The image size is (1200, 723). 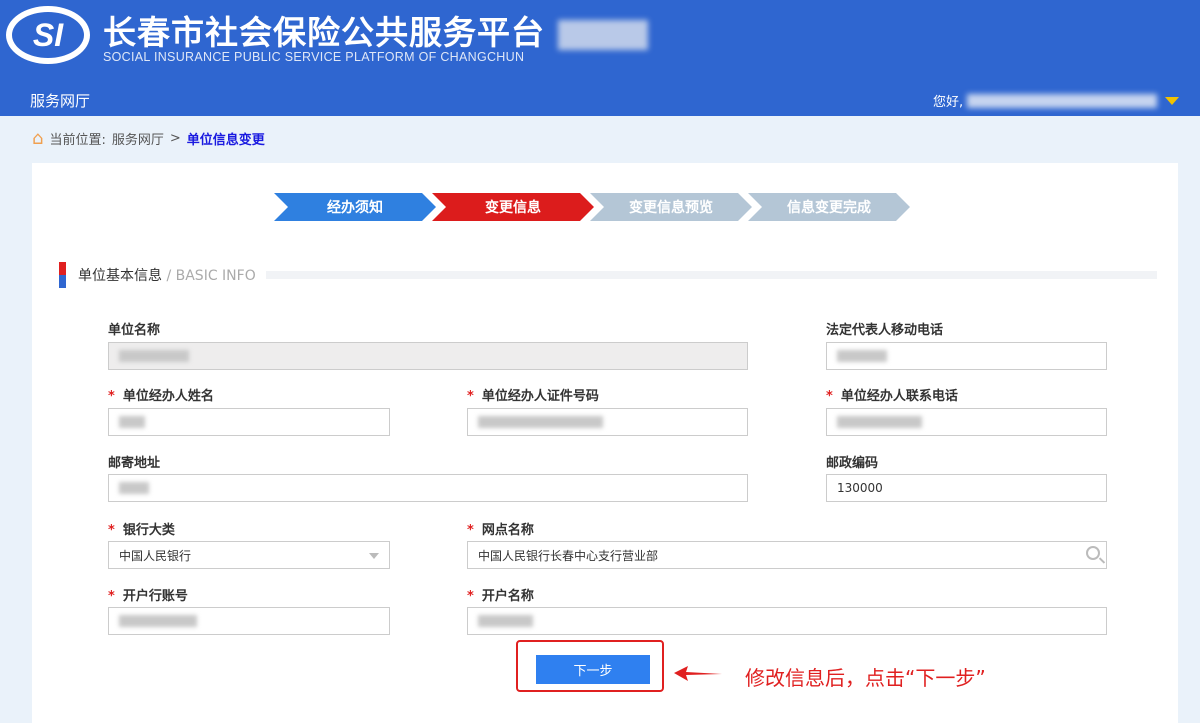 I want to click on agent-name-label: * 单位经办人姓名, so click(x=161, y=396).